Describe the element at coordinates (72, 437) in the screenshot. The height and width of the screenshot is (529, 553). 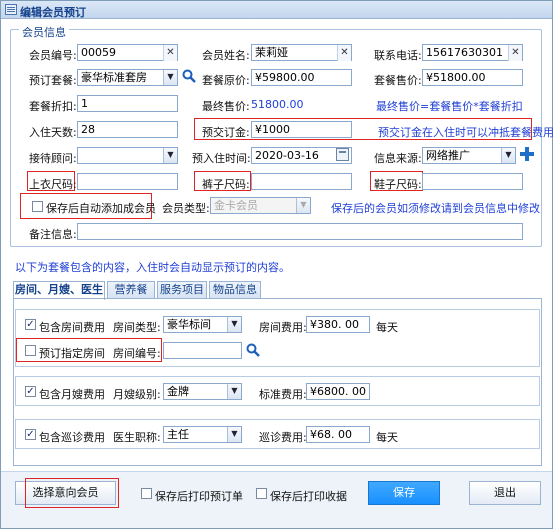
I see `include-doctor-label: 包含巡诊费用` at that location.